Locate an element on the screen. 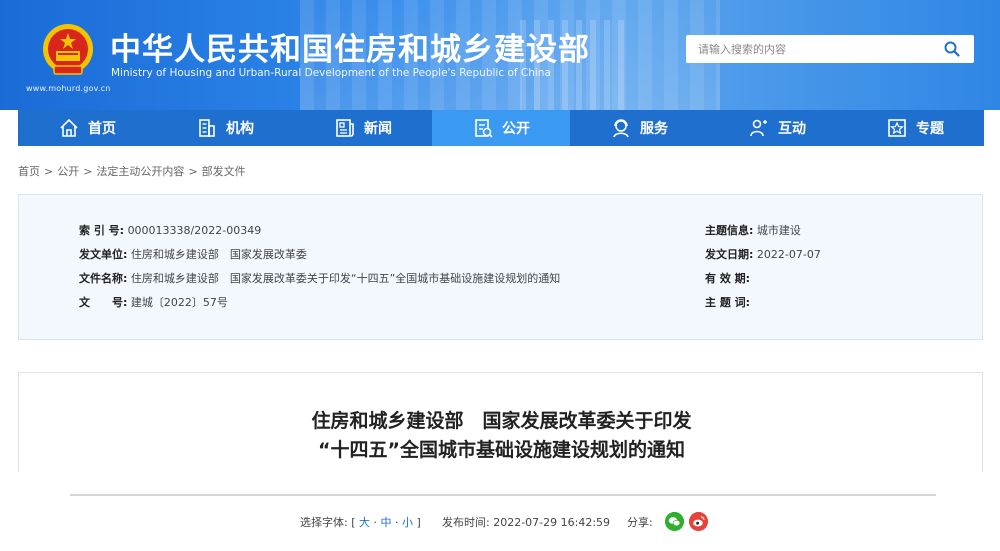  info-topic: 主题信息: 城市建设 is located at coordinates (753, 230).